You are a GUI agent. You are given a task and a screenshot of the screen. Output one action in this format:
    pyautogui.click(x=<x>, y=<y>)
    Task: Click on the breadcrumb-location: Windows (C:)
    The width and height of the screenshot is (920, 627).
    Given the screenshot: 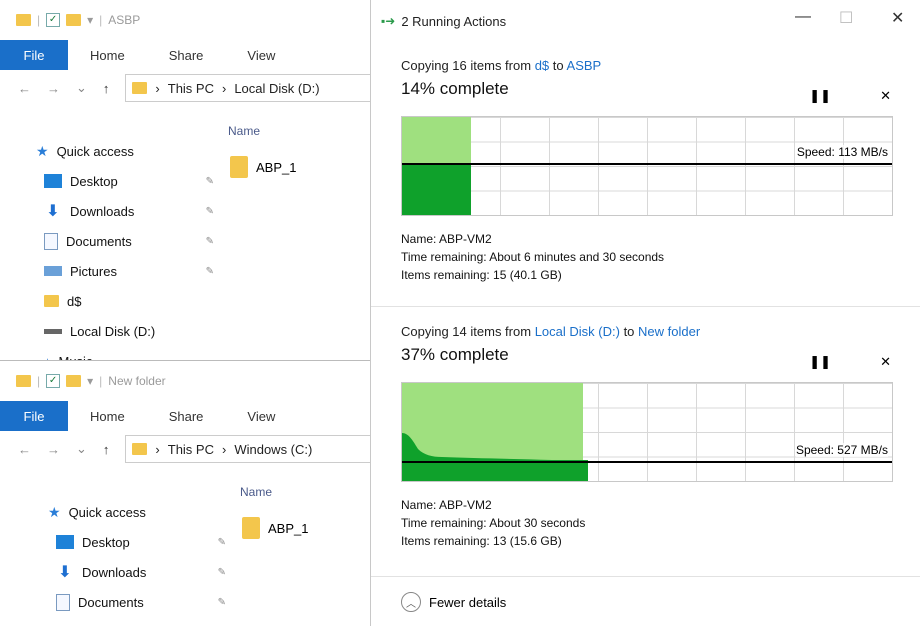 What is the action you would take?
    pyautogui.click(x=273, y=449)
    